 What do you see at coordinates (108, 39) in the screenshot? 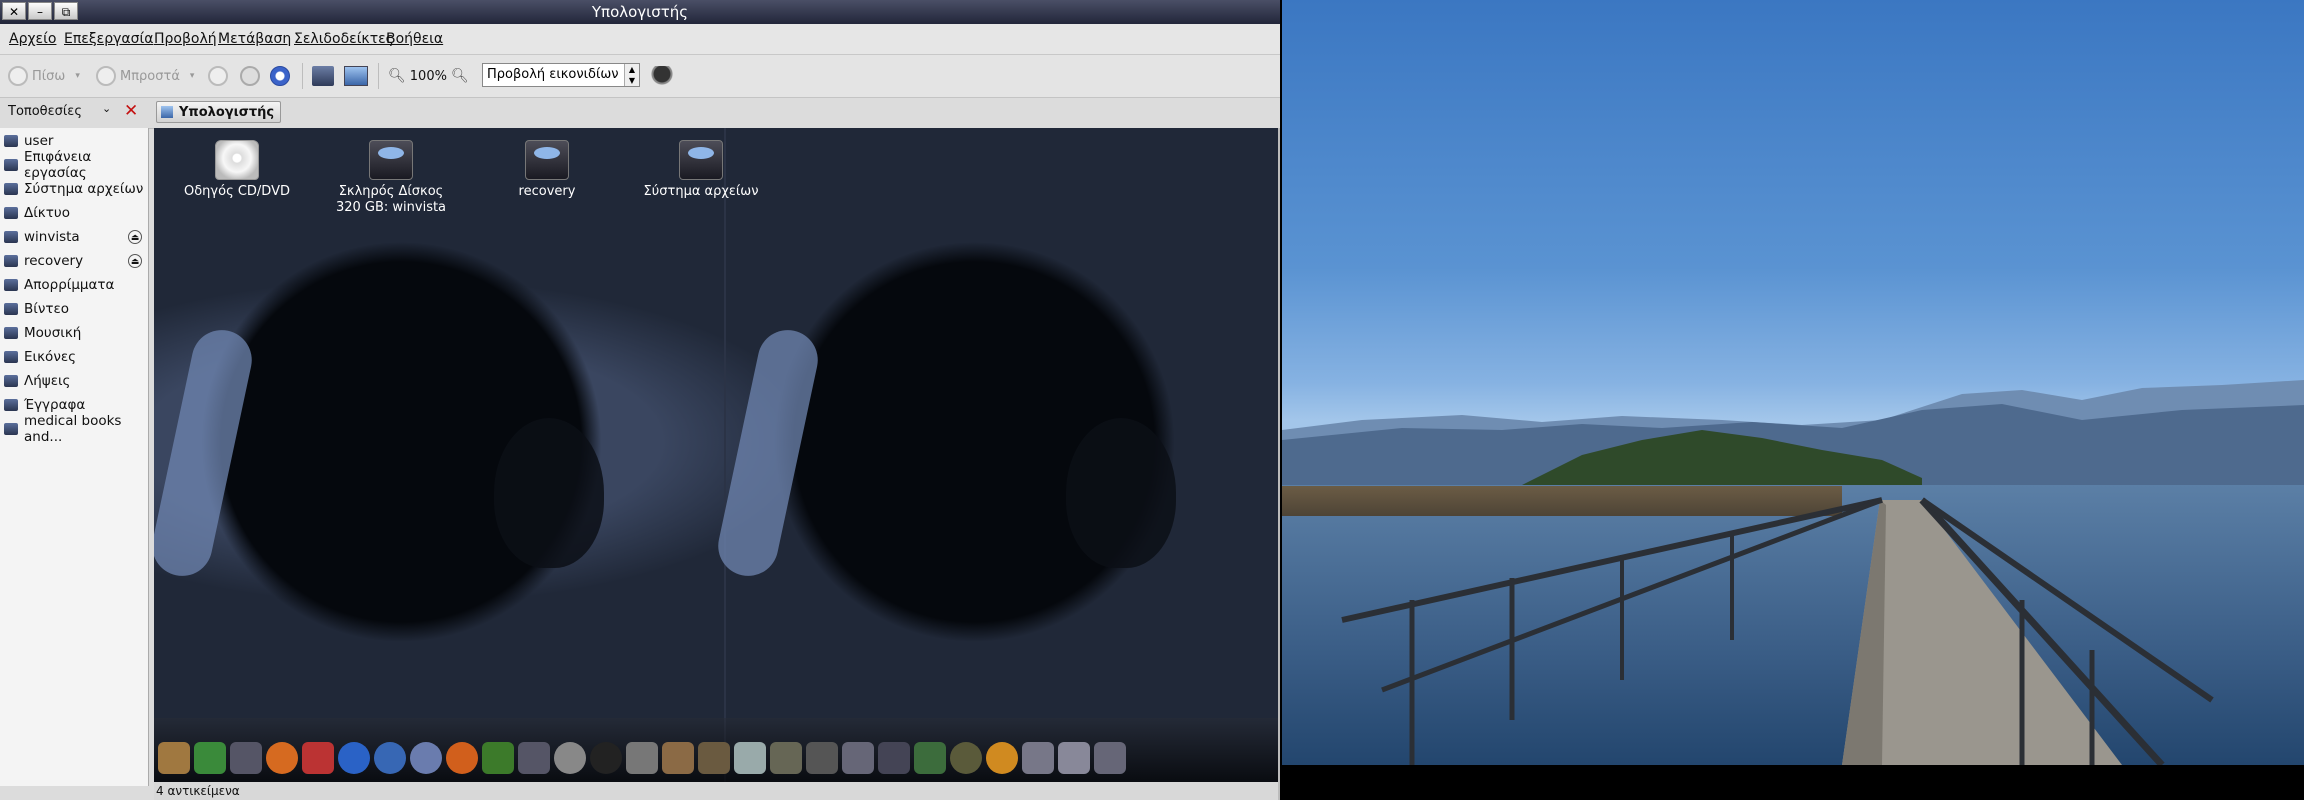
I see `menu-edit: Επεξεργασία` at bounding box center [108, 39].